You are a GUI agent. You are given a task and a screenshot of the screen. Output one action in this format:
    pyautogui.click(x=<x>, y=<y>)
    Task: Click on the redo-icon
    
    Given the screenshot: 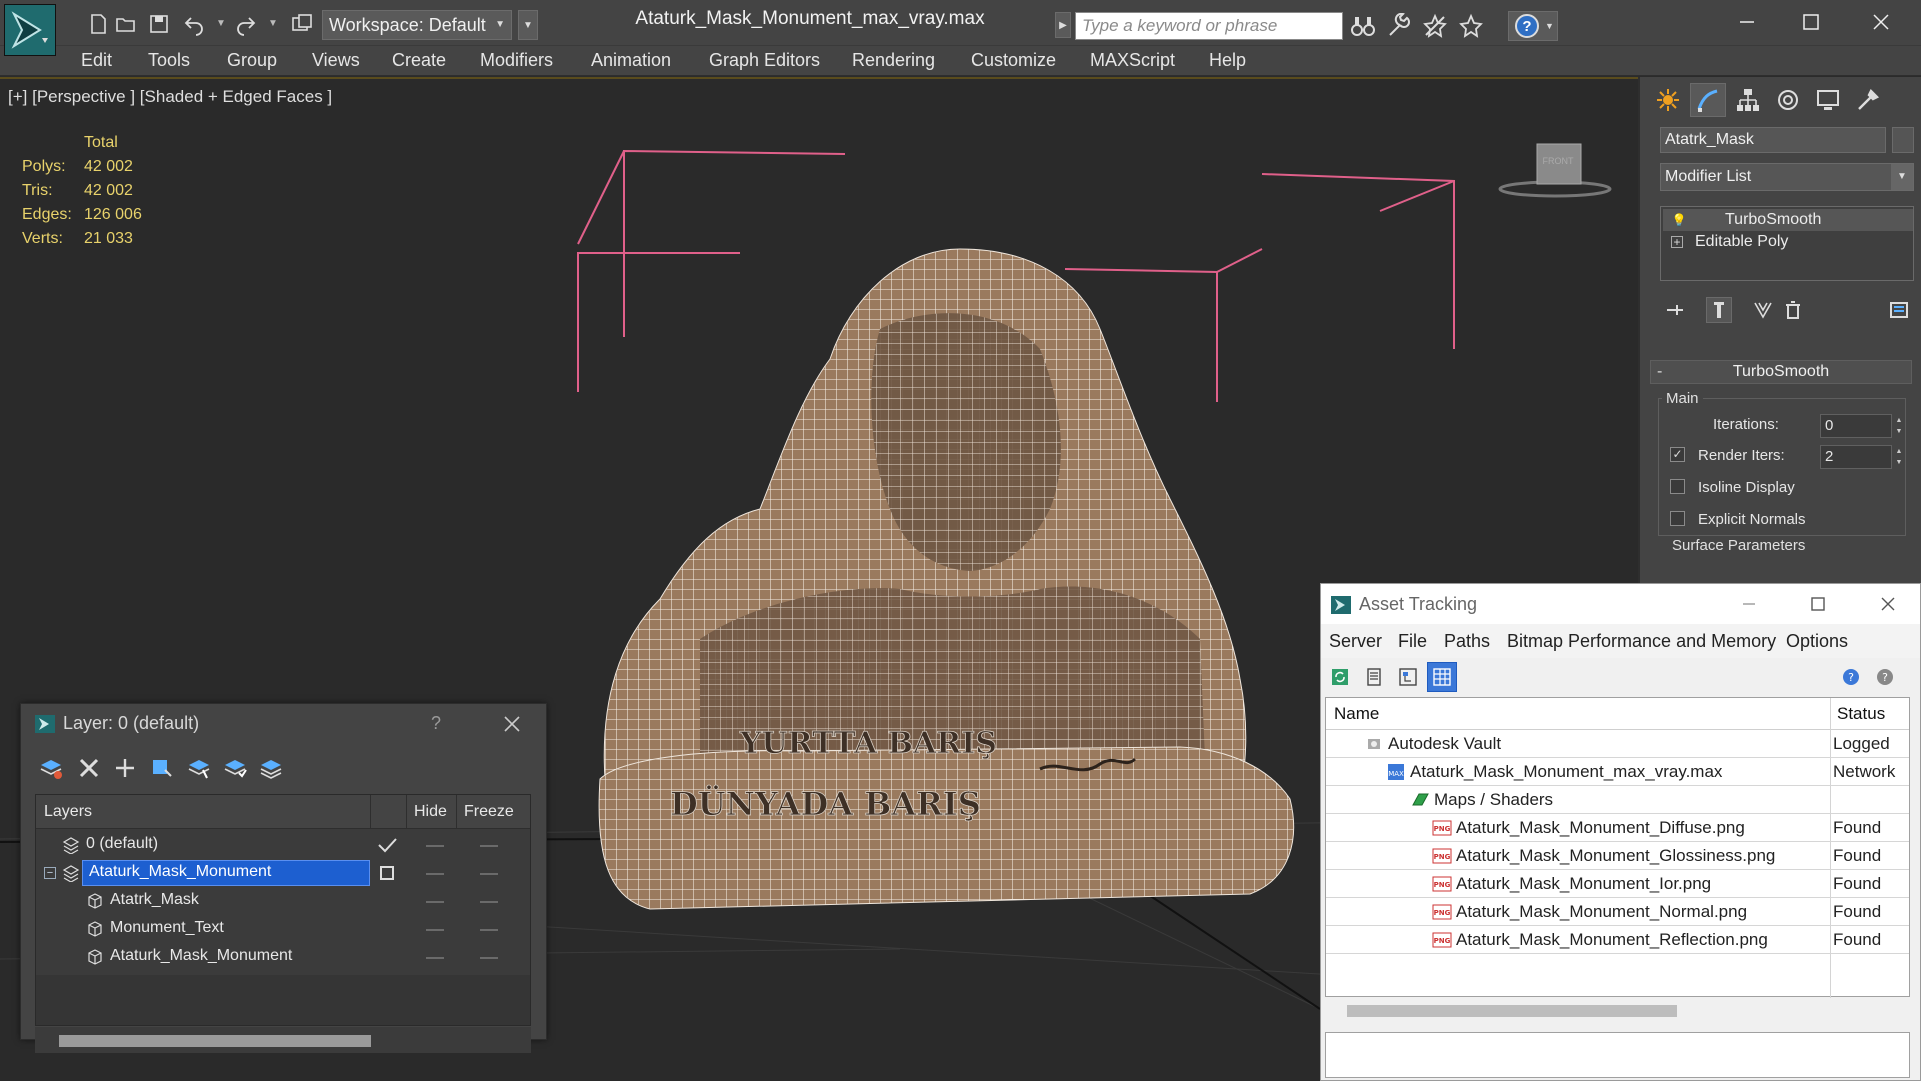 What is the action you would take?
    pyautogui.click(x=246, y=24)
    